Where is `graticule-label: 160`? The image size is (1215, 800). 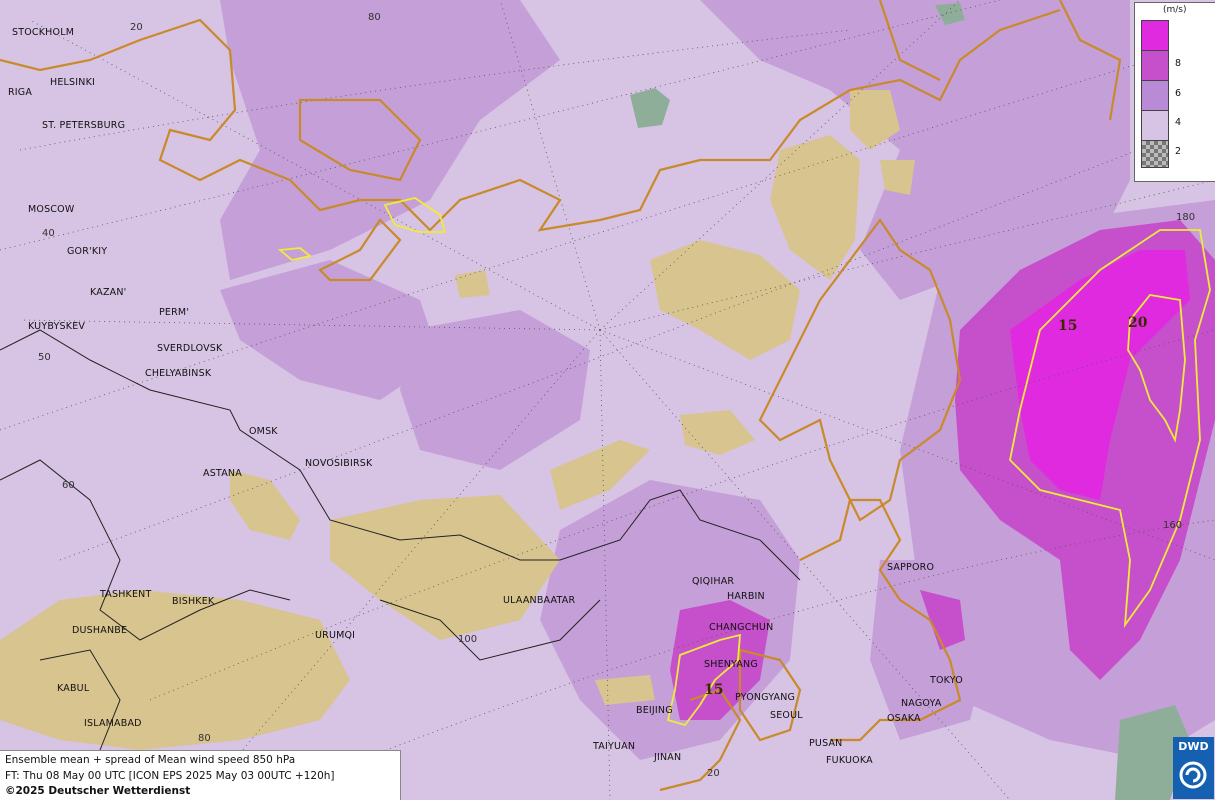 graticule-label: 160 is located at coordinates (1173, 525).